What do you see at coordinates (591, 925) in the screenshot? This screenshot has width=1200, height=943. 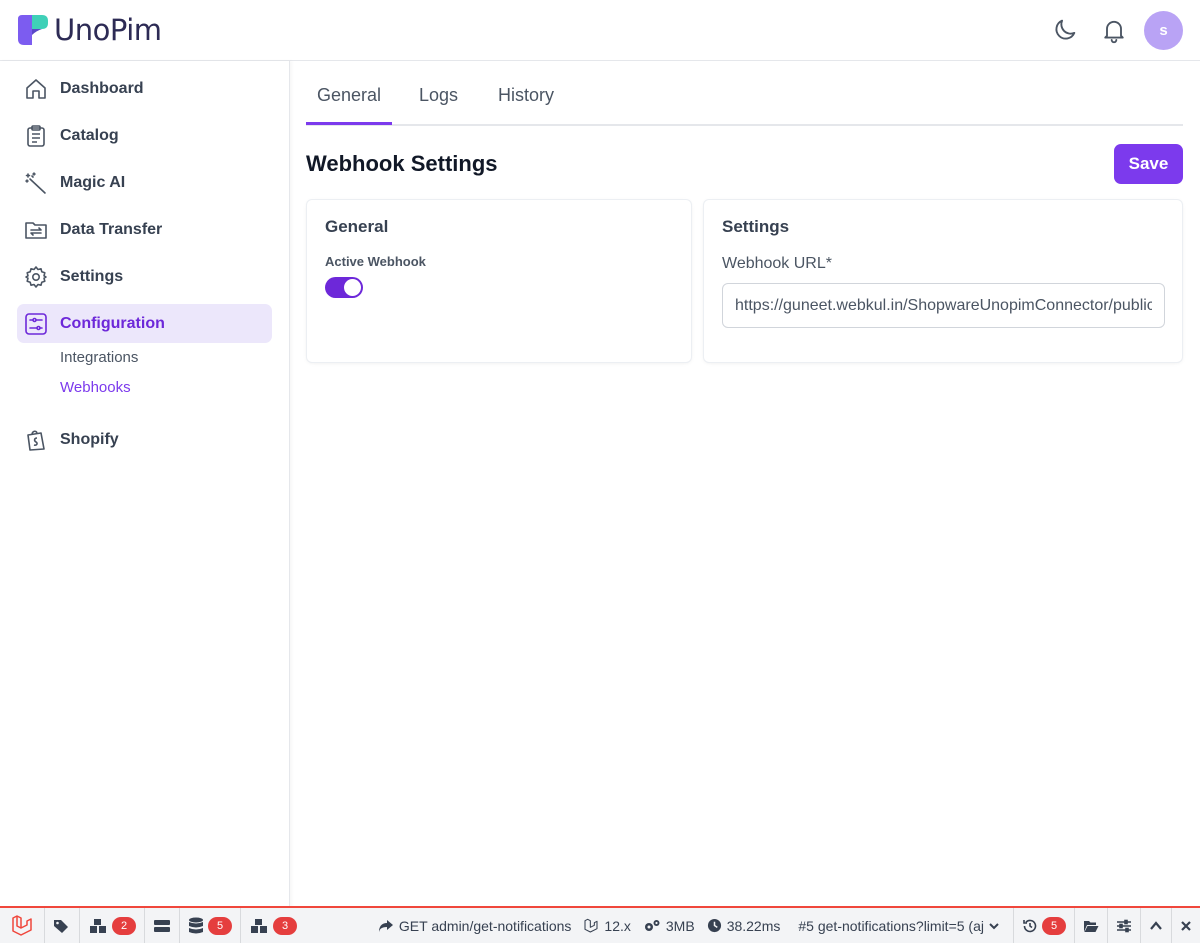 I see `laravel-icon` at bounding box center [591, 925].